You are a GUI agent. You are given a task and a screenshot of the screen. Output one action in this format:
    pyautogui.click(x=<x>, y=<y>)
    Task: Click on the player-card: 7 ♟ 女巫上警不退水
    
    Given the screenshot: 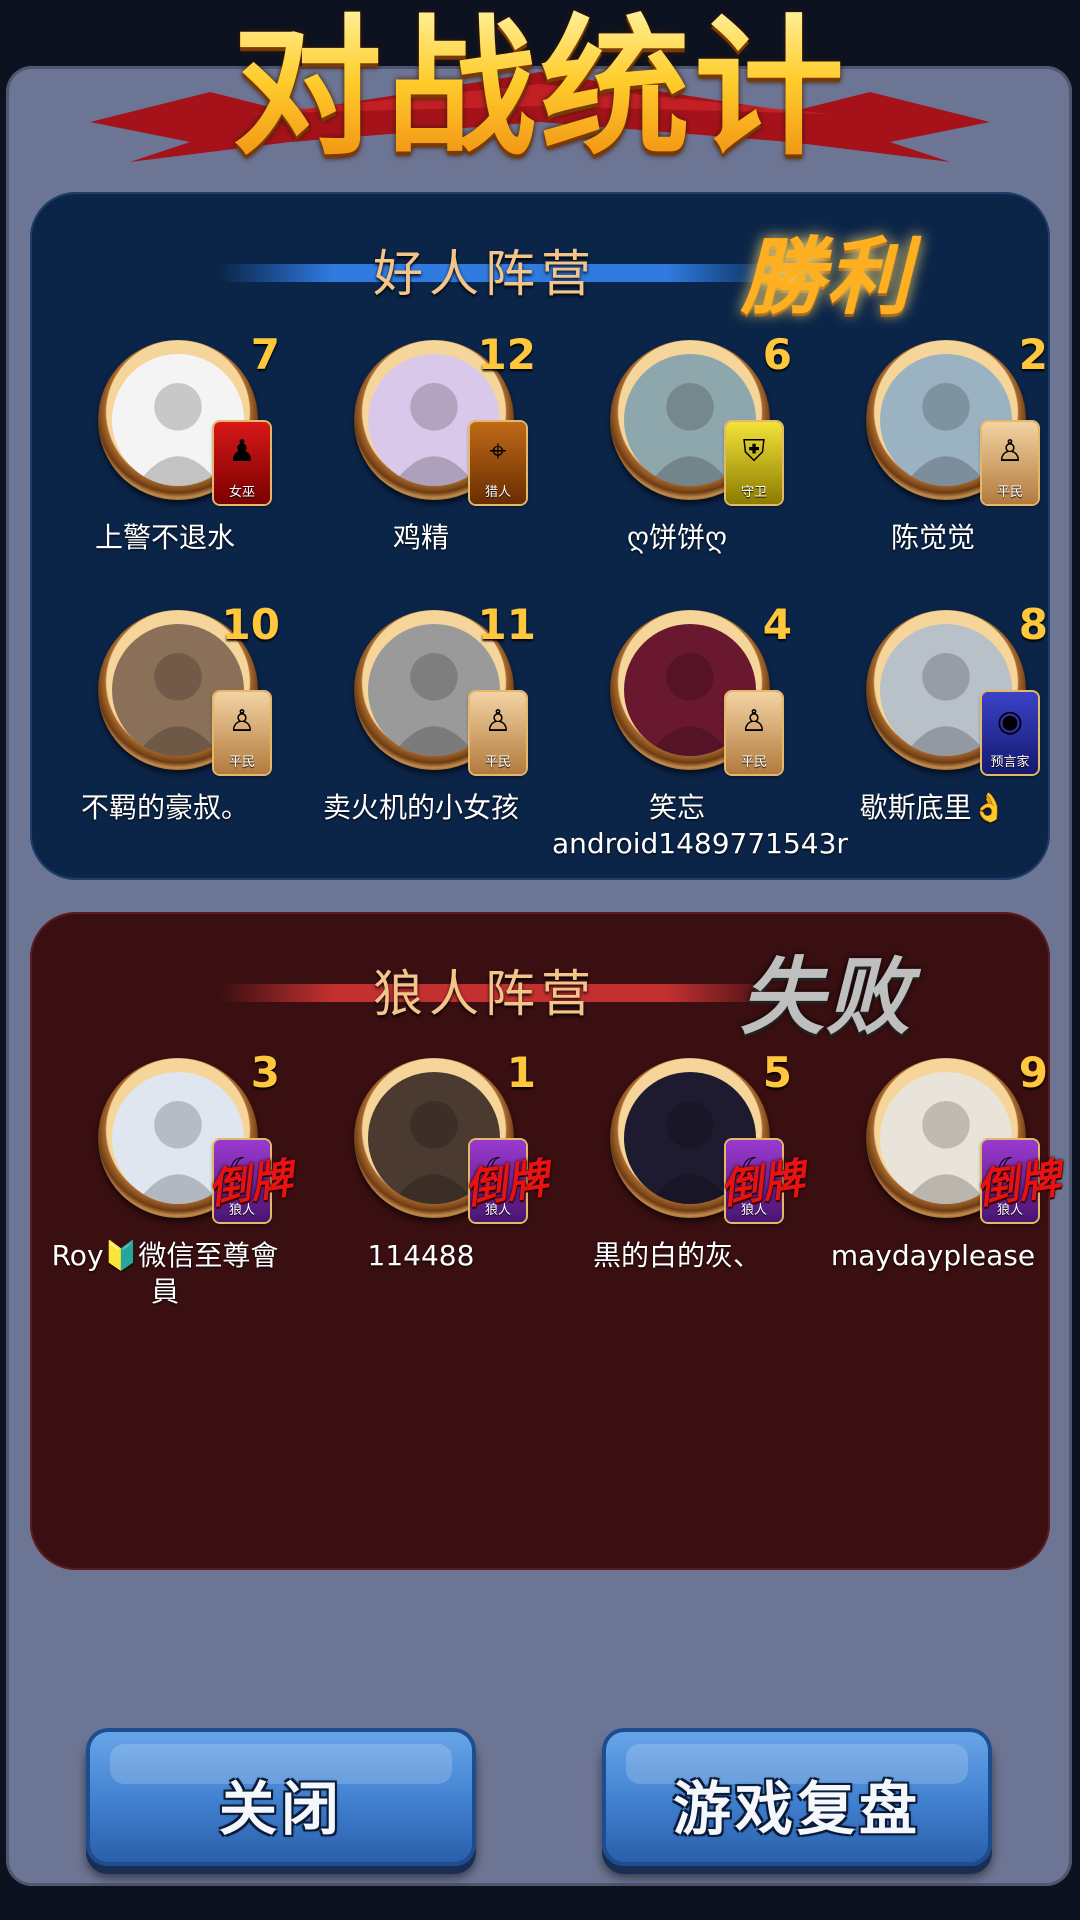 What is the action you would take?
    pyautogui.click(x=165, y=460)
    